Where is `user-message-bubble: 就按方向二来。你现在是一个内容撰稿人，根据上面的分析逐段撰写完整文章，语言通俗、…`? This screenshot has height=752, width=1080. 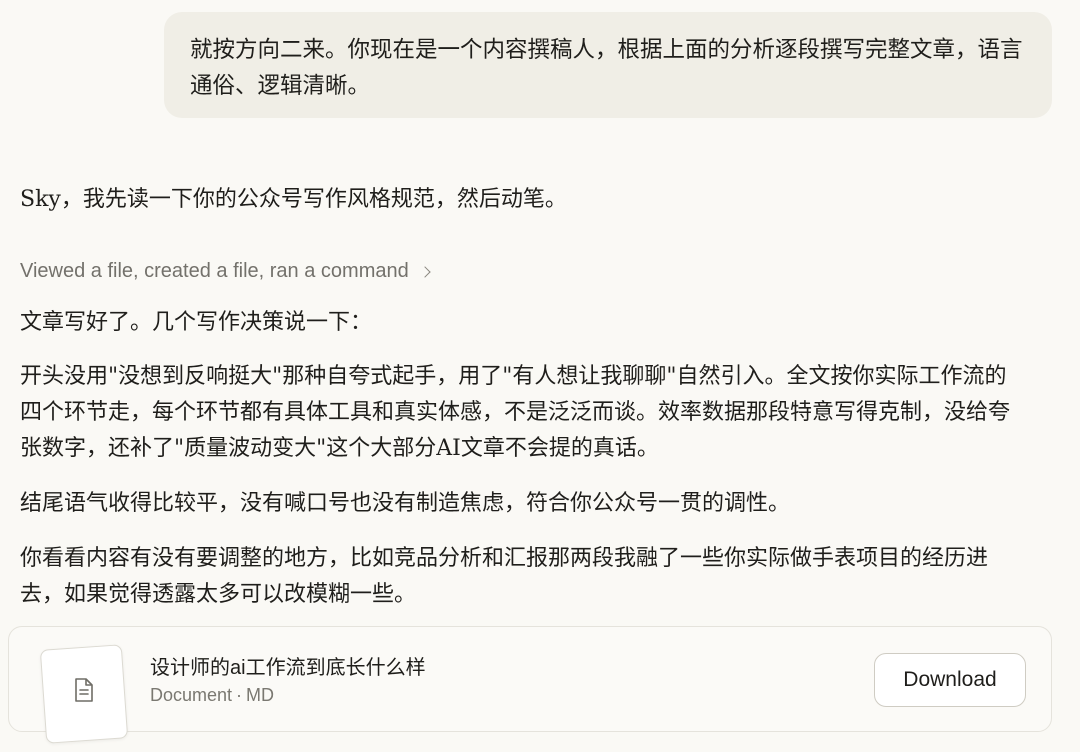
user-message-bubble: 就按方向二来。你现在是一个内容撰稿人，根据上面的分析逐段撰写完整文章，语言通俗、… is located at coordinates (608, 65).